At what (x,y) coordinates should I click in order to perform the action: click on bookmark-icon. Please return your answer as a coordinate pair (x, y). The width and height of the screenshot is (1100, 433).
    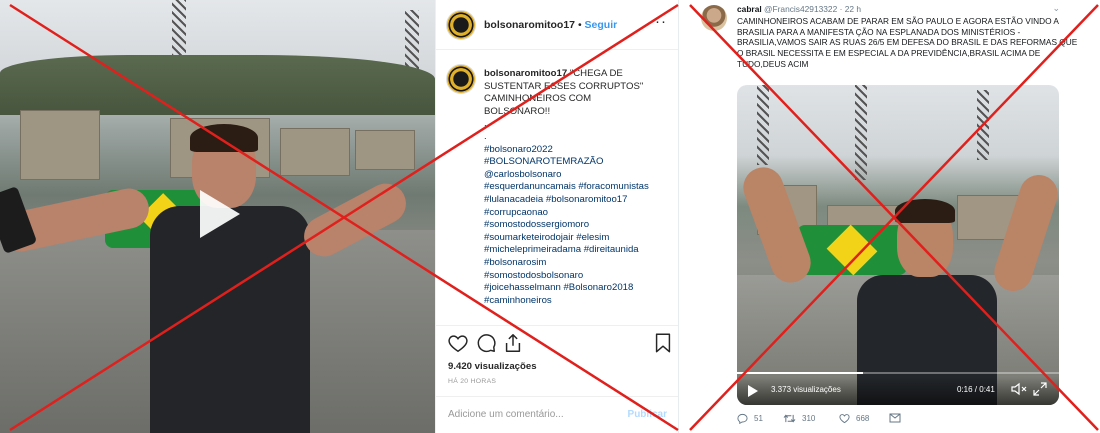
    Looking at the image, I should click on (663, 343).